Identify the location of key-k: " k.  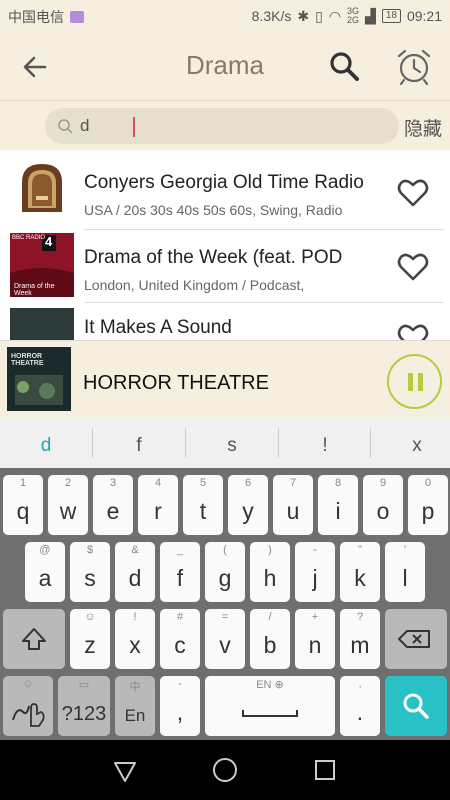
(360, 572).